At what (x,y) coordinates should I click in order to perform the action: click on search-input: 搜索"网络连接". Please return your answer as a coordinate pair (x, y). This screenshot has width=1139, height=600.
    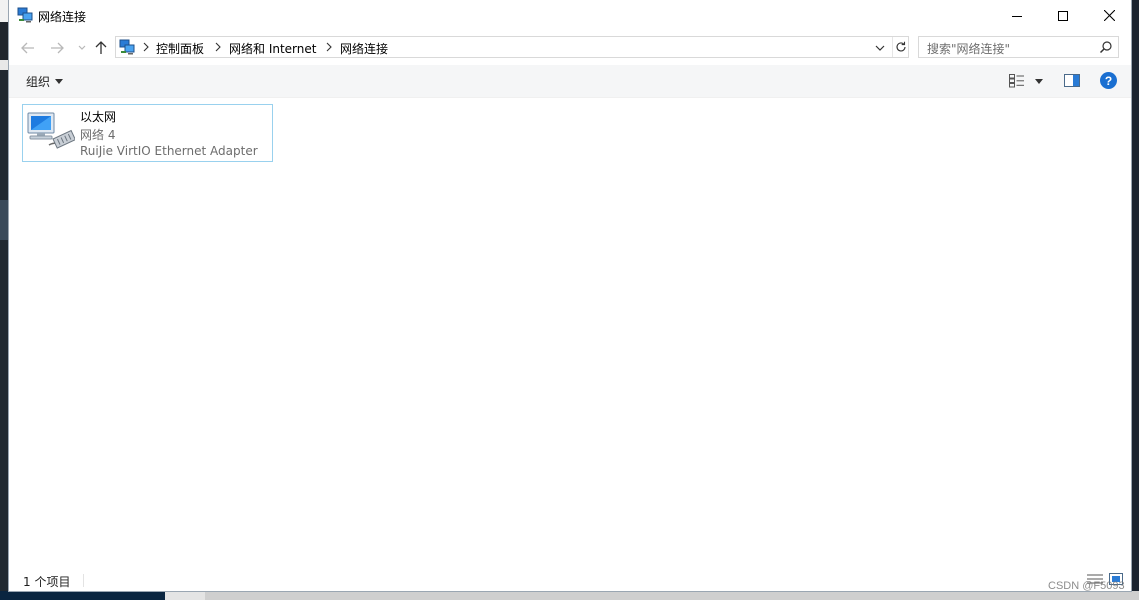
    Looking at the image, I should click on (1018, 47).